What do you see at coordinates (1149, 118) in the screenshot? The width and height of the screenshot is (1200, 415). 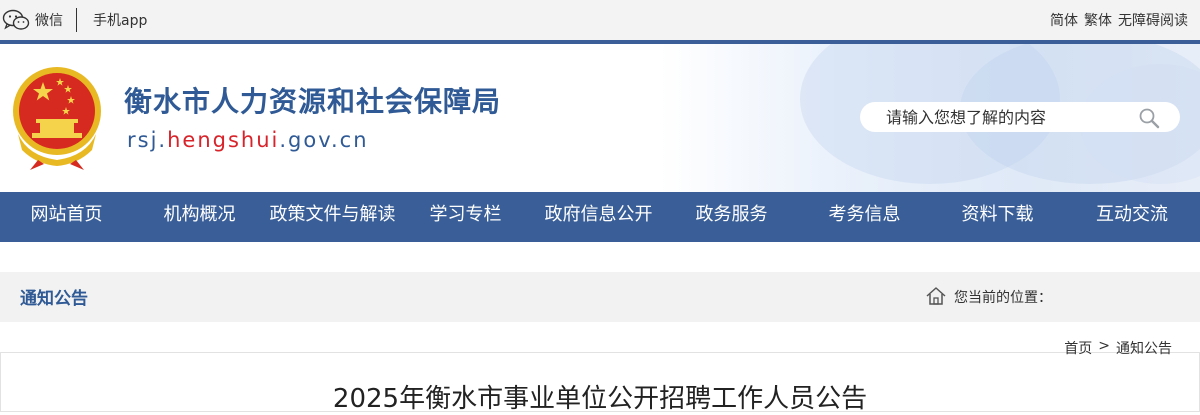 I see `search-icon` at bounding box center [1149, 118].